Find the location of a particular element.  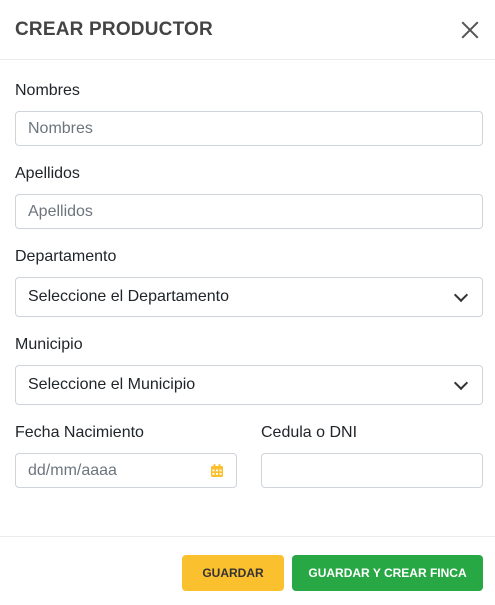

fecha-label: Fecha Nacimiento is located at coordinates (79, 432).